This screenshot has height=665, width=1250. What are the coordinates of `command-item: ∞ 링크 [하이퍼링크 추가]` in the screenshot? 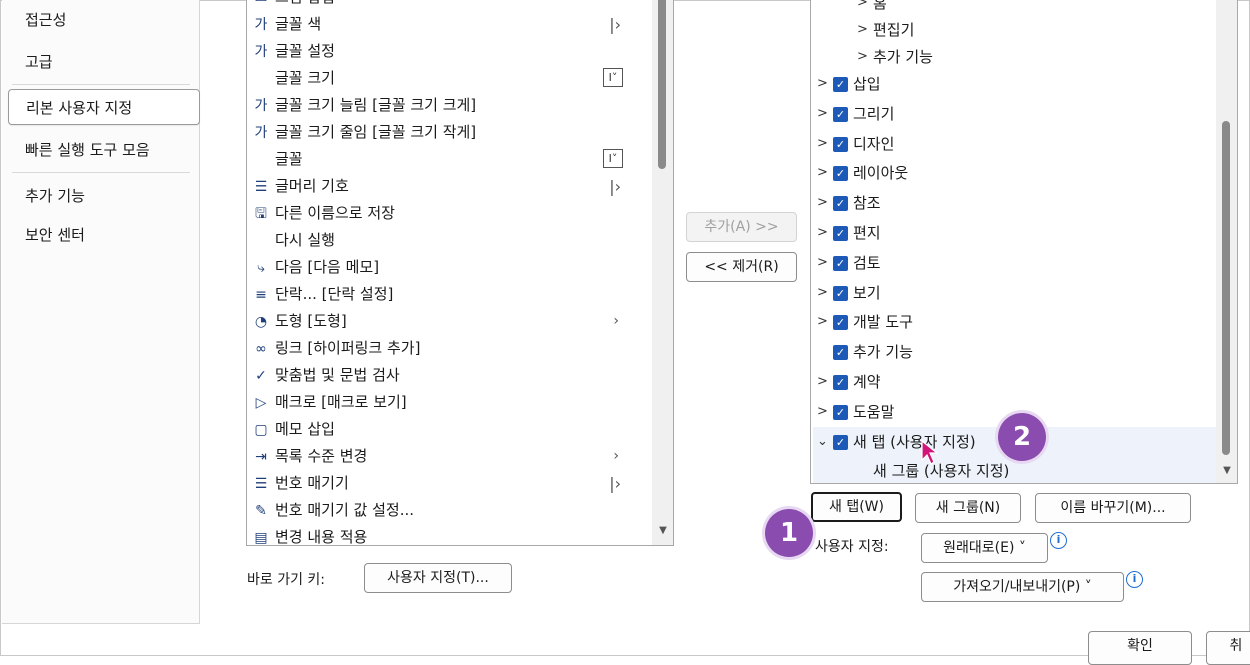 It's located at (449, 348).